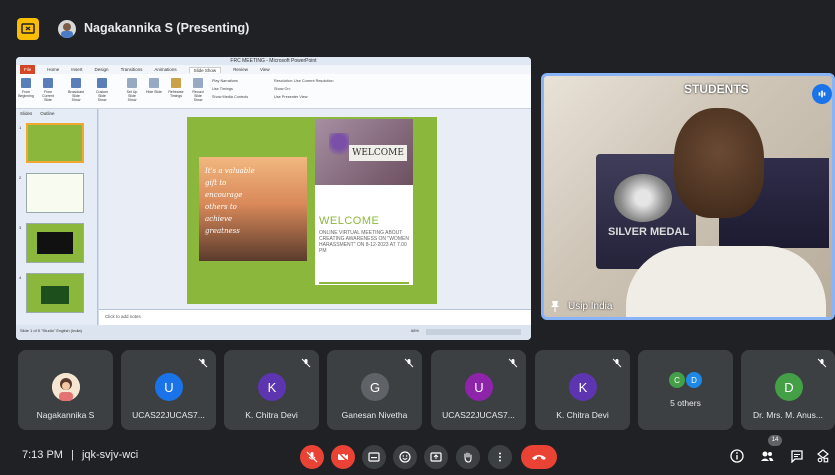 The height and width of the screenshot is (475, 835). What do you see at coordinates (282, 89) in the screenshot?
I see `show-on-option: Show On:` at bounding box center [282, 89].